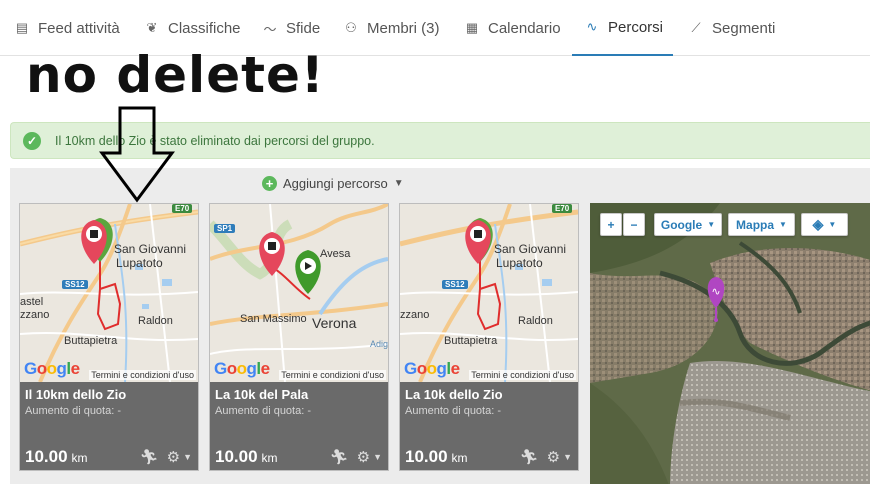 The height and width of the screenshot is (484, 870). I want to click on tab-percorsi: ∿ Percorsi, so click(623, 28).